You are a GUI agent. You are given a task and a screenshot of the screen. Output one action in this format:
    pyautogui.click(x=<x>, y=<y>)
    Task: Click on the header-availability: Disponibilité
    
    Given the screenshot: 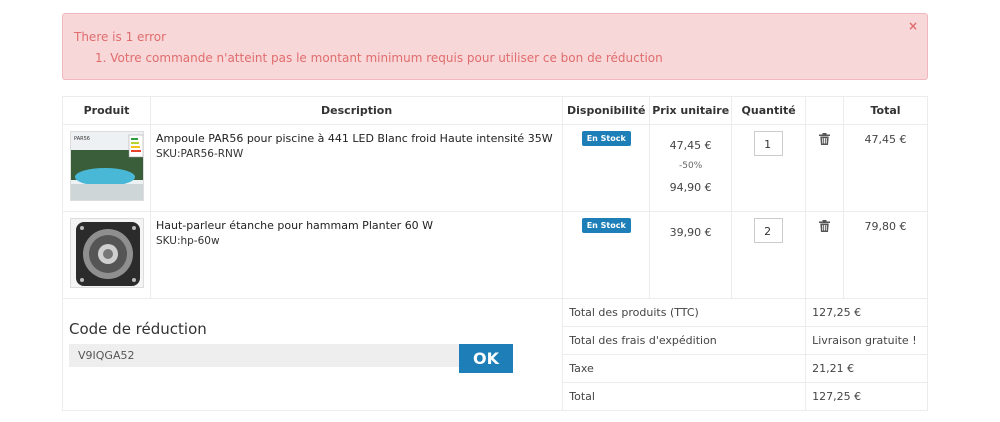 What is the action you would take?
    pyautogui.click(x=606, y=110)
    